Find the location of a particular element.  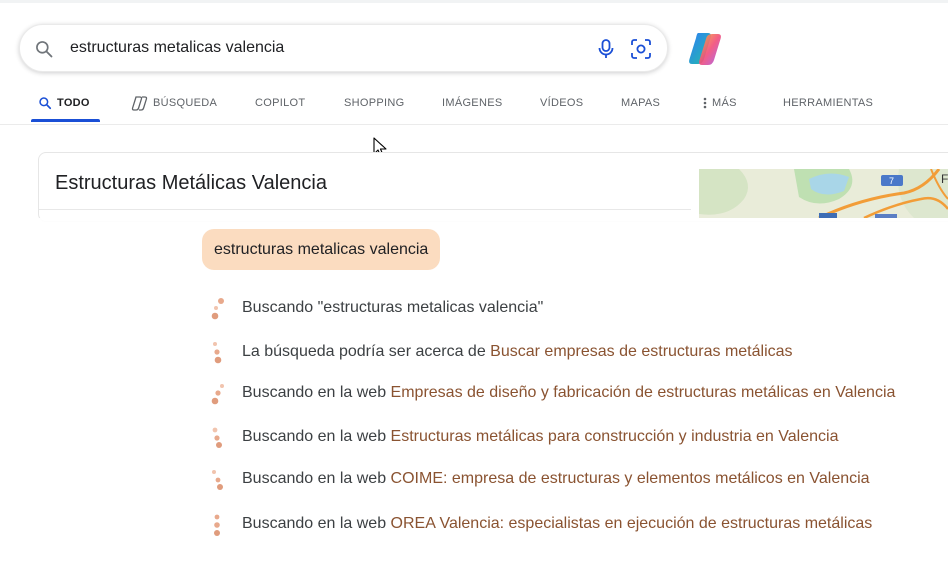

tab-label: MÁS is located at coordinates (724, 103).